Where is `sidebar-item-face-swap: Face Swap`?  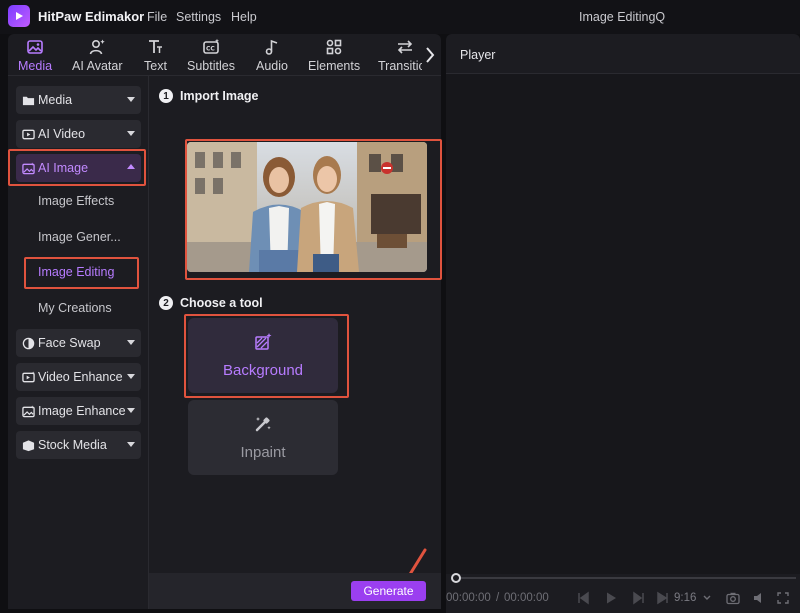
sidebar-item-face-swap: Face Swap is located at coordinates (78, 343).